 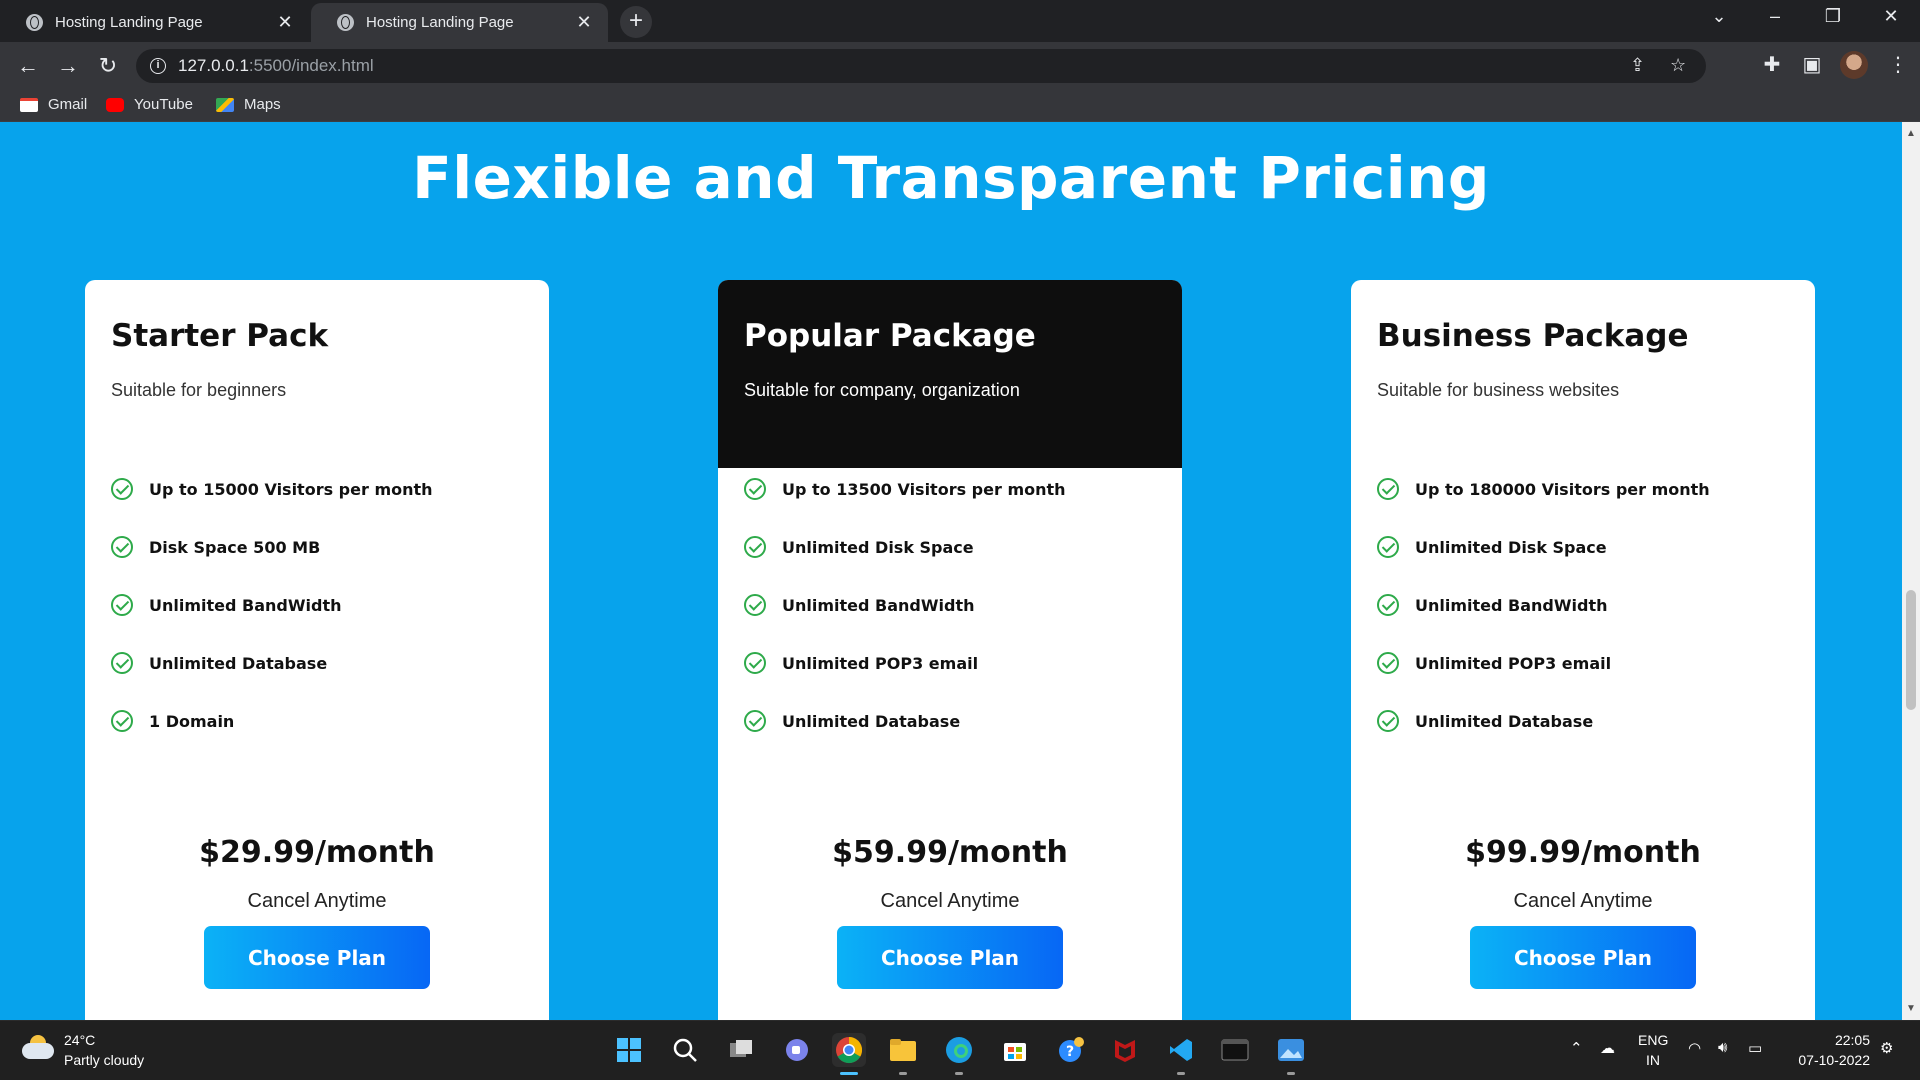 I want to click on feature-item: Disk Space 500 MB, so click(x=317, y=547).